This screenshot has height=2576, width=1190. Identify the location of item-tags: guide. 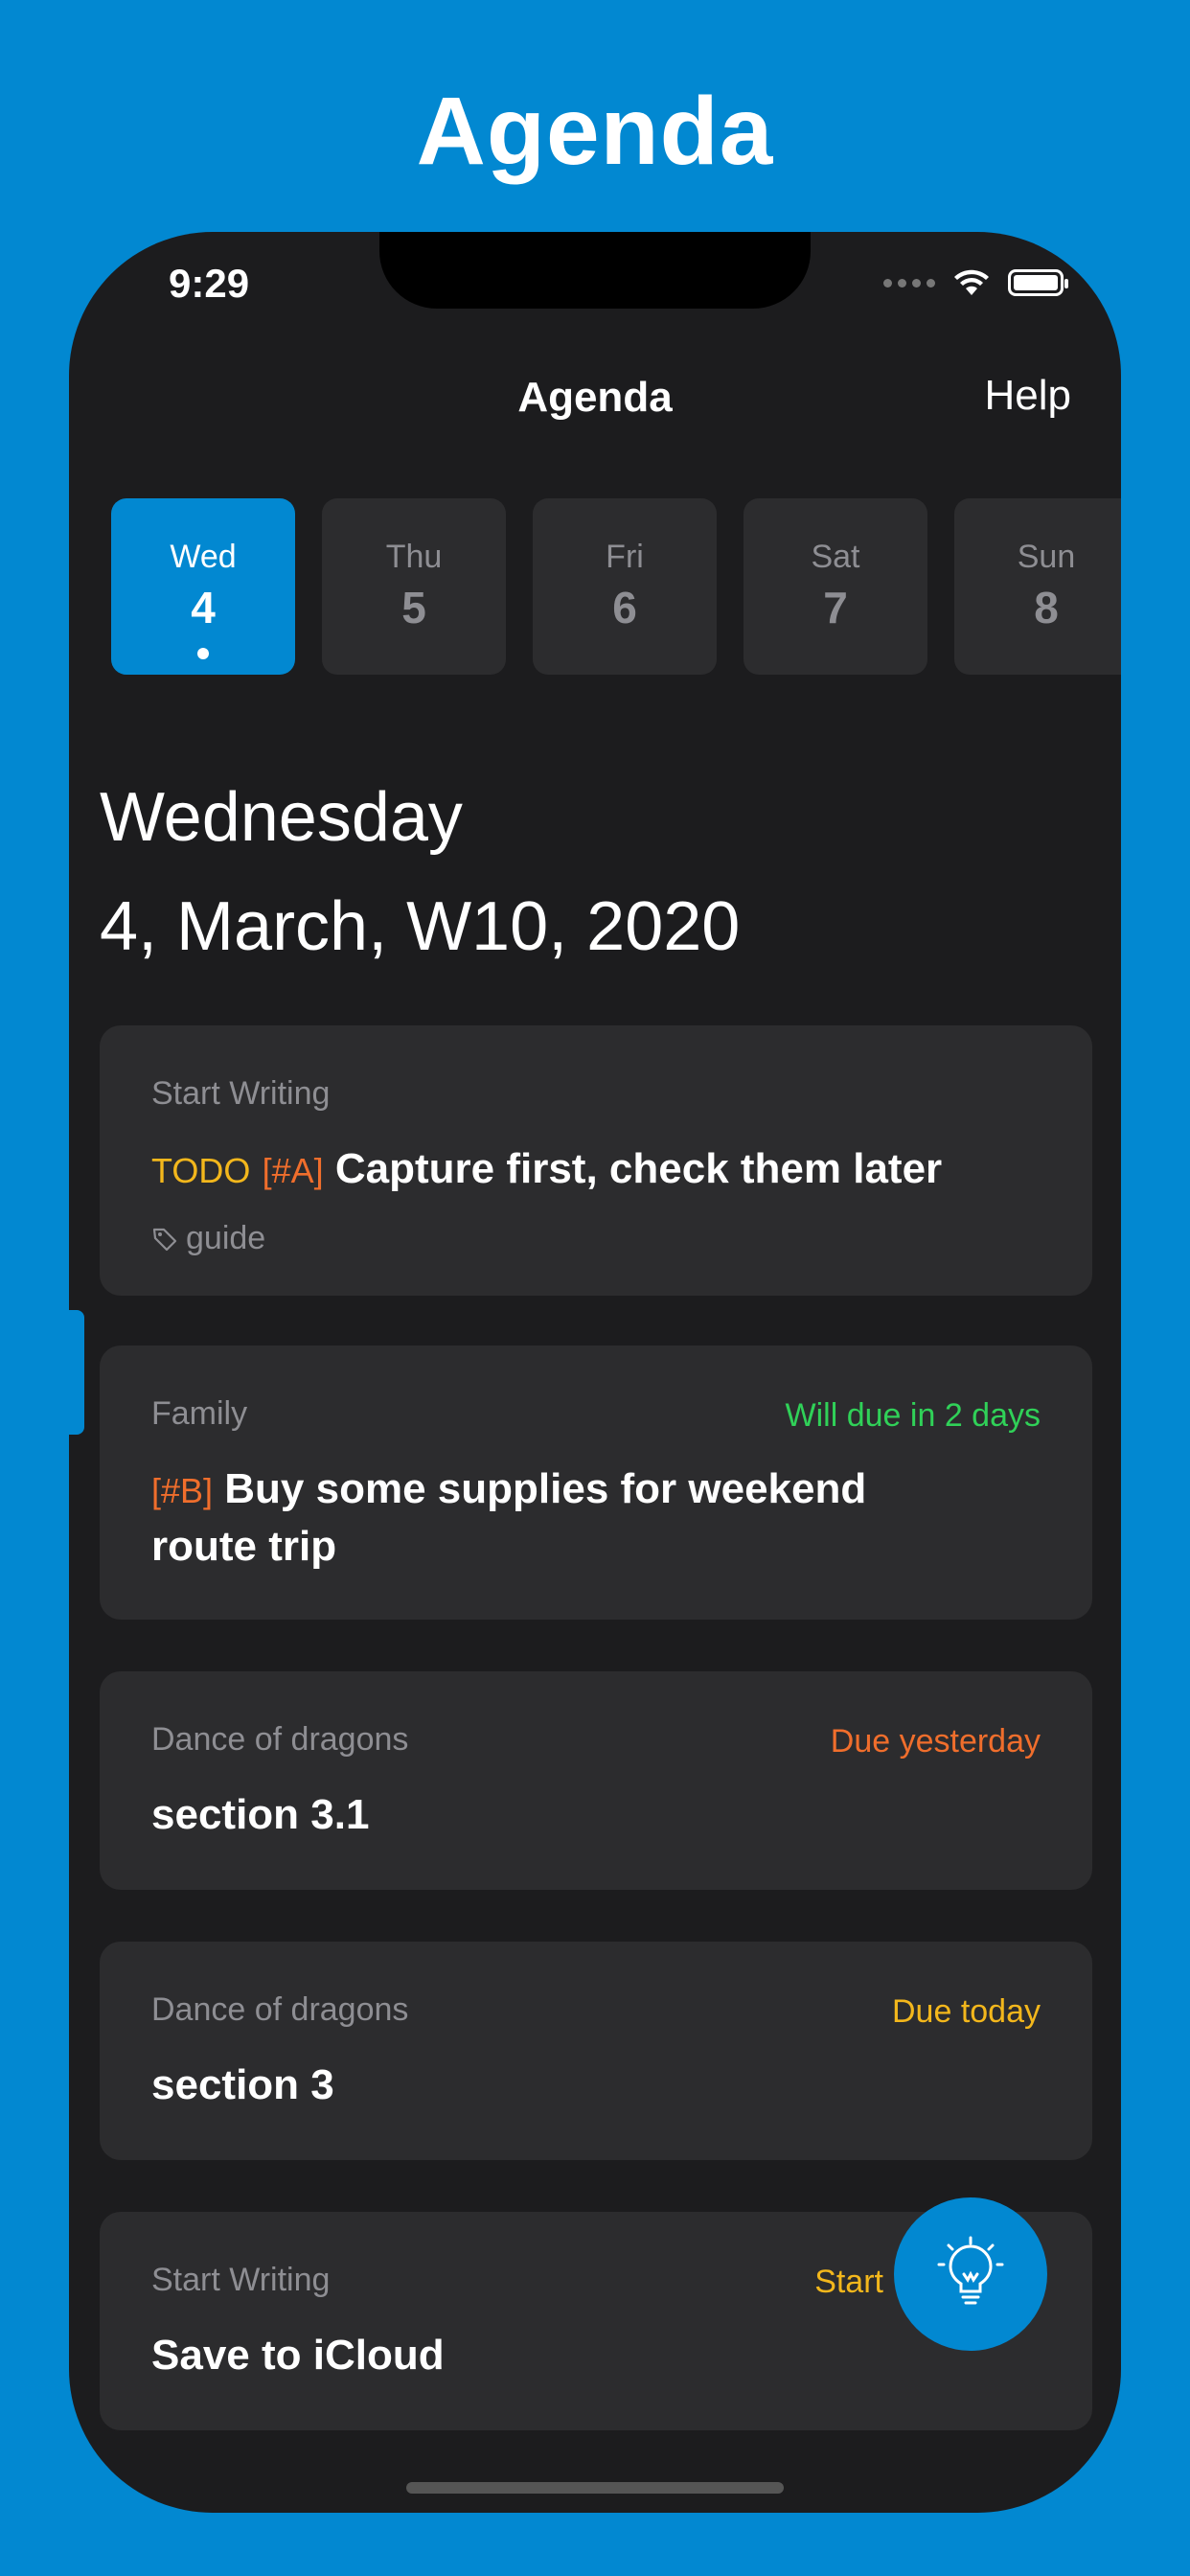
(596, 1238).